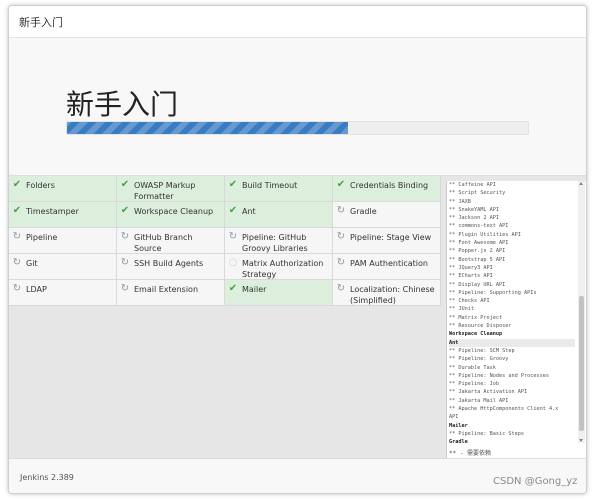 The width and height of the screenshot is (604, 499). What do you see at coordinates (581, 363) in the screenshot?
I see `log-scrollbar-thumb` at bounding box center [581, 363].